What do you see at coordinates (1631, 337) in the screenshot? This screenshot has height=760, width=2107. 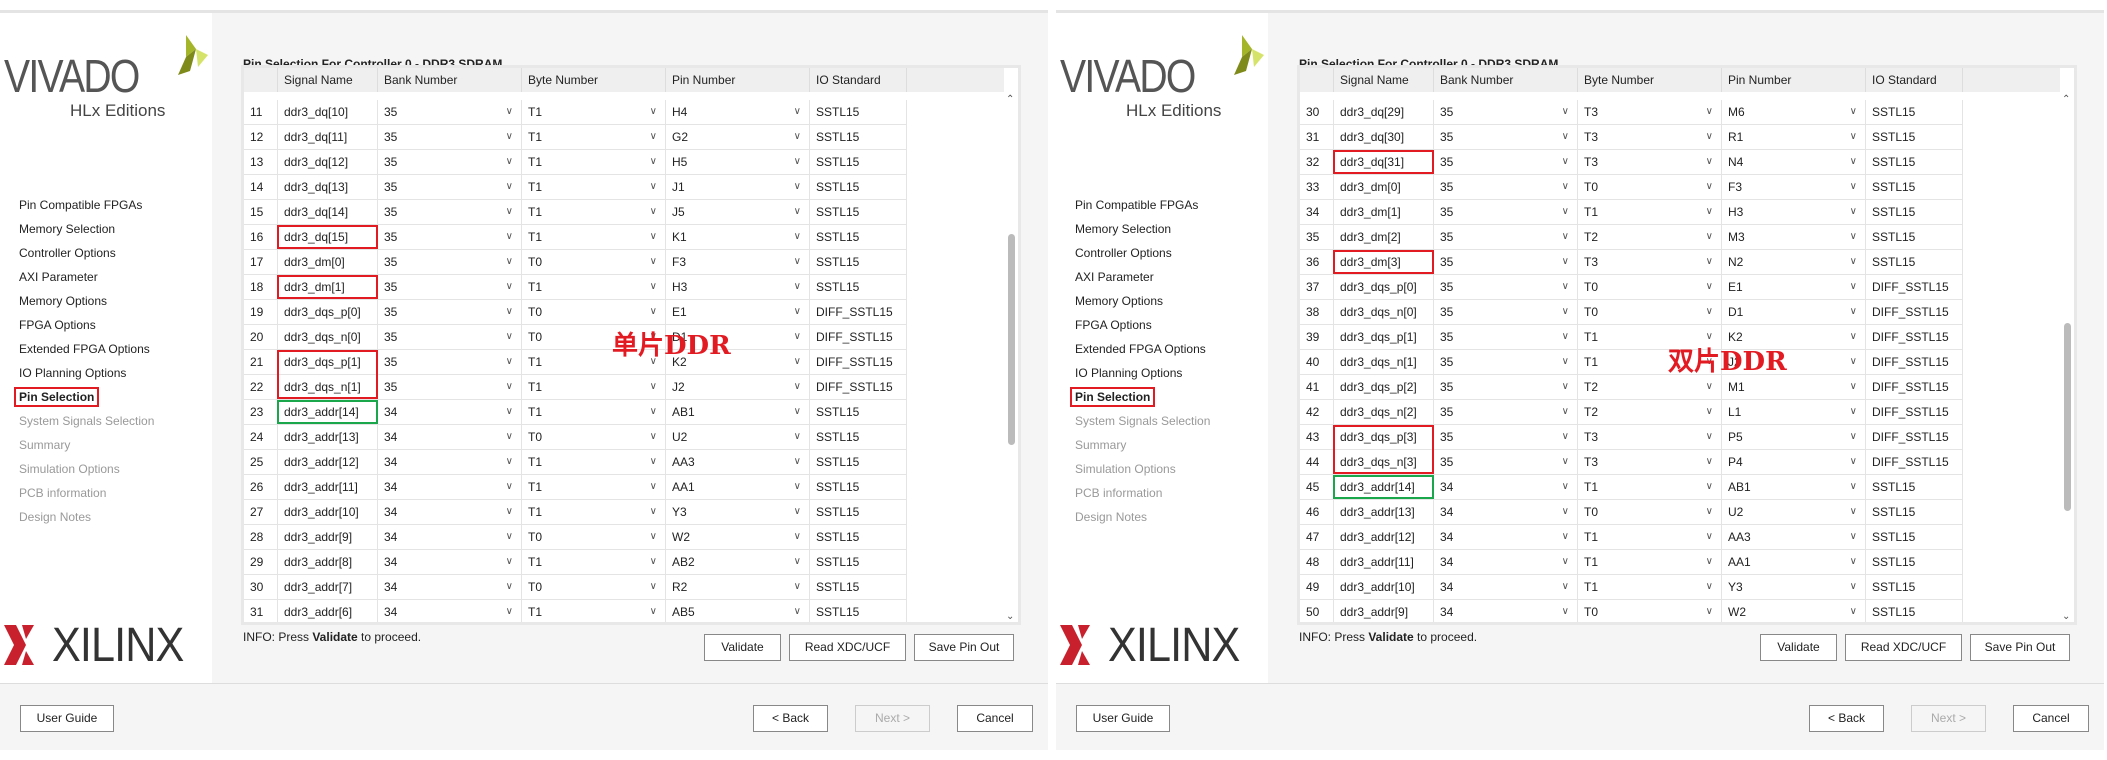 I see `table-row: 39 ddr3_dqs_p[1] 35 ∨ T1 ∨ K2 ∨ DIFF_SSTL15` at bounding box center [1631, 337].